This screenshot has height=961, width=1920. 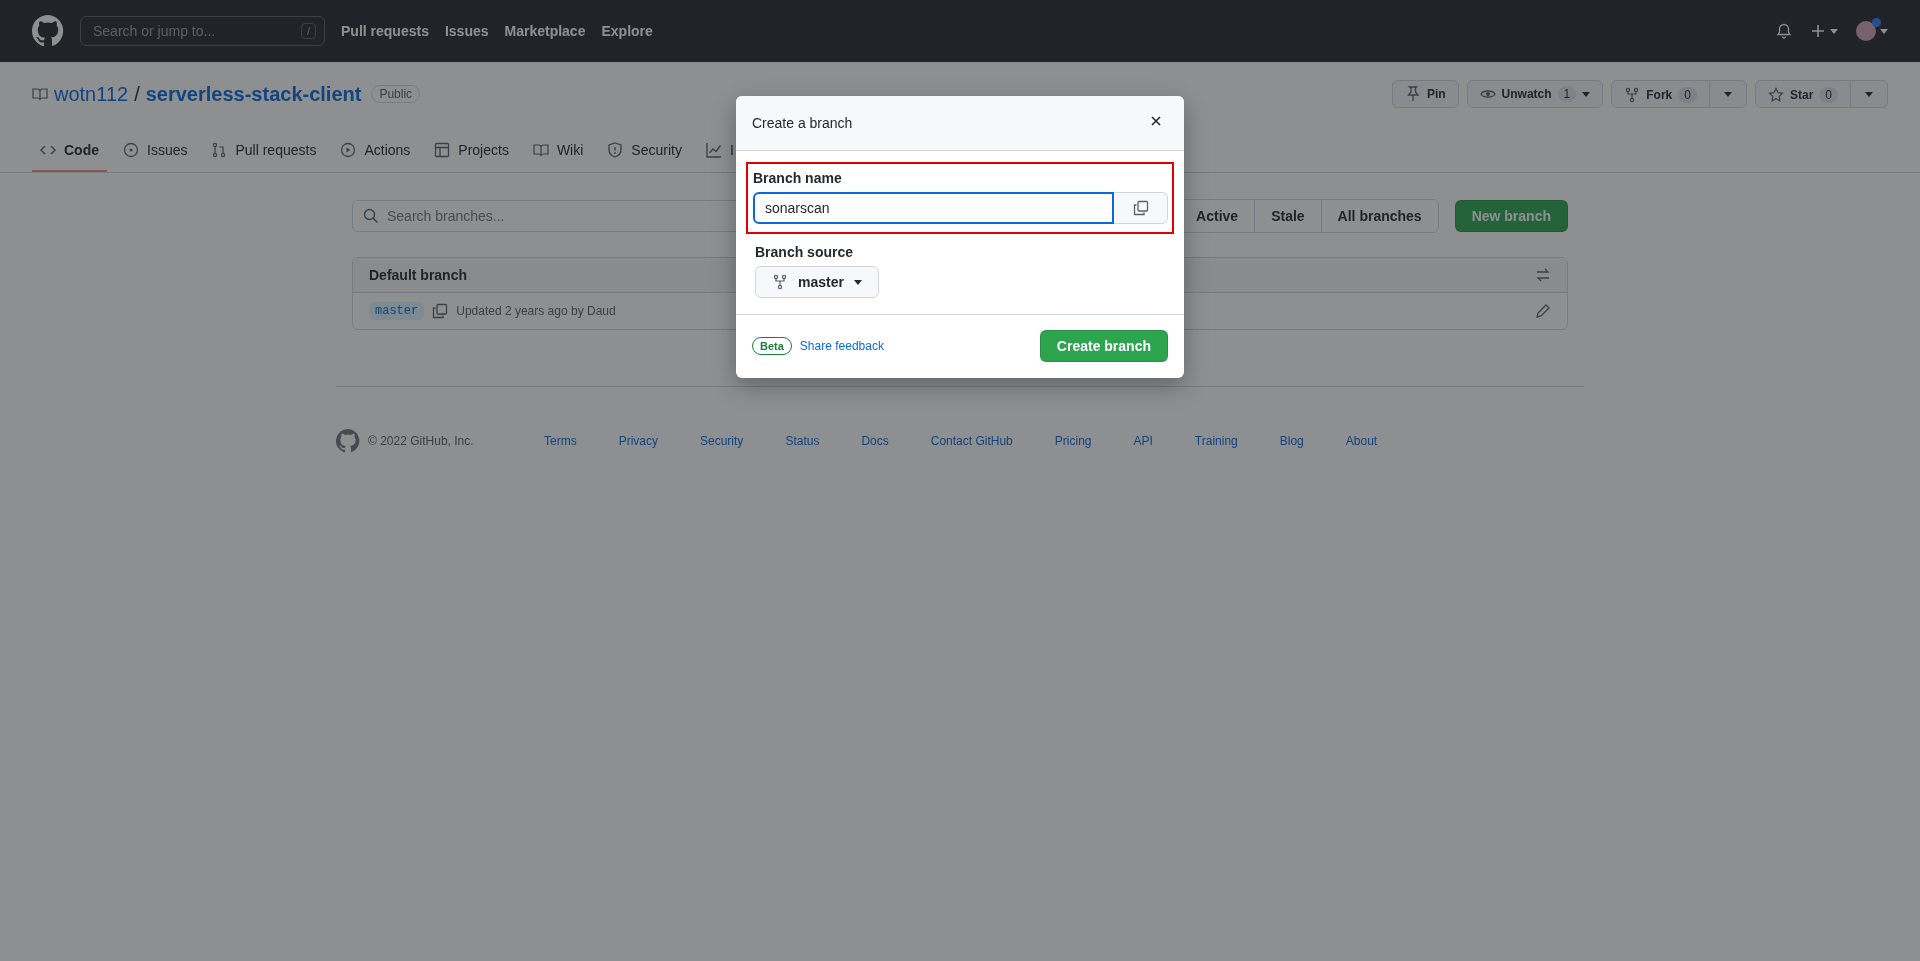 I want to click on branch-name-field: sonarscan, so click(x=933, y=208).